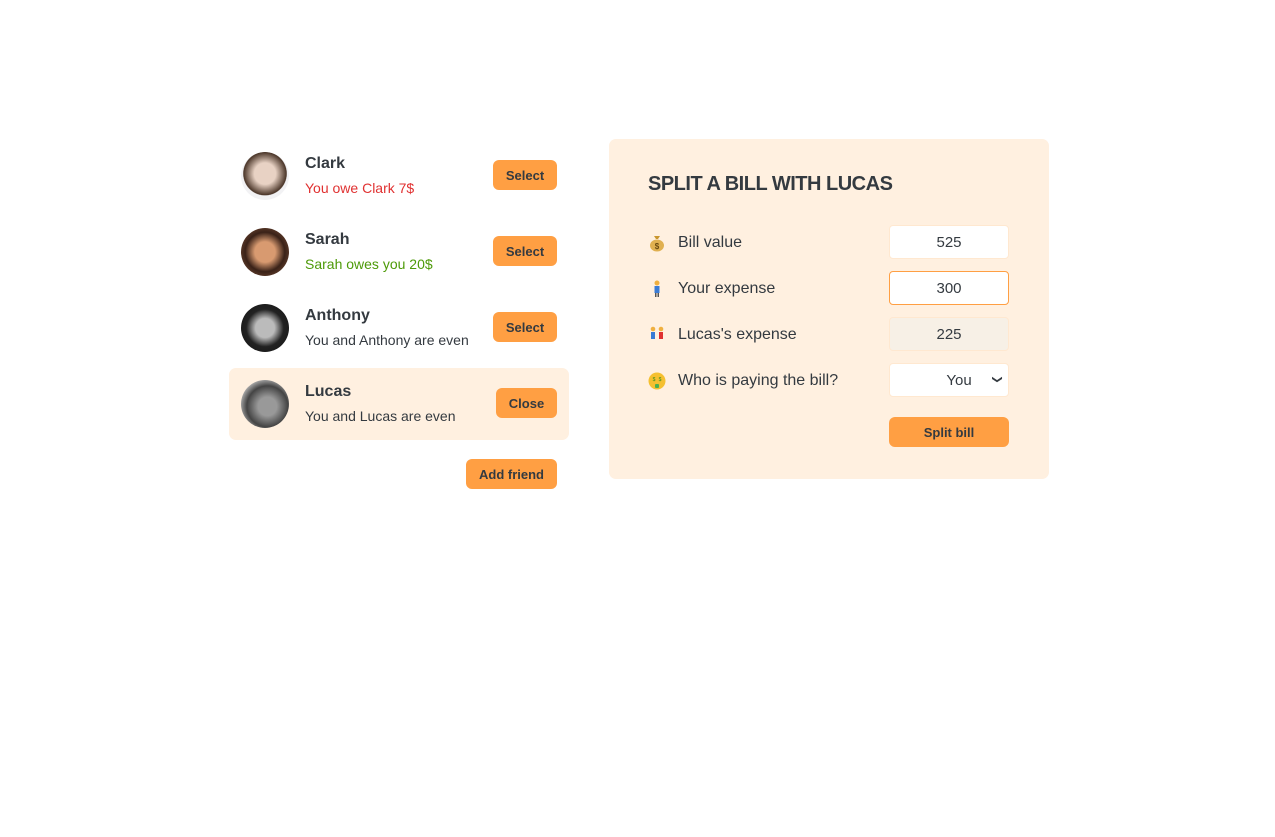 The image size is (1275, 837). What do you see at coordinates (737, 334) in the screenshot?
I see `friend-expense-label: Lucas's expense` at bounding box center [737, 334].